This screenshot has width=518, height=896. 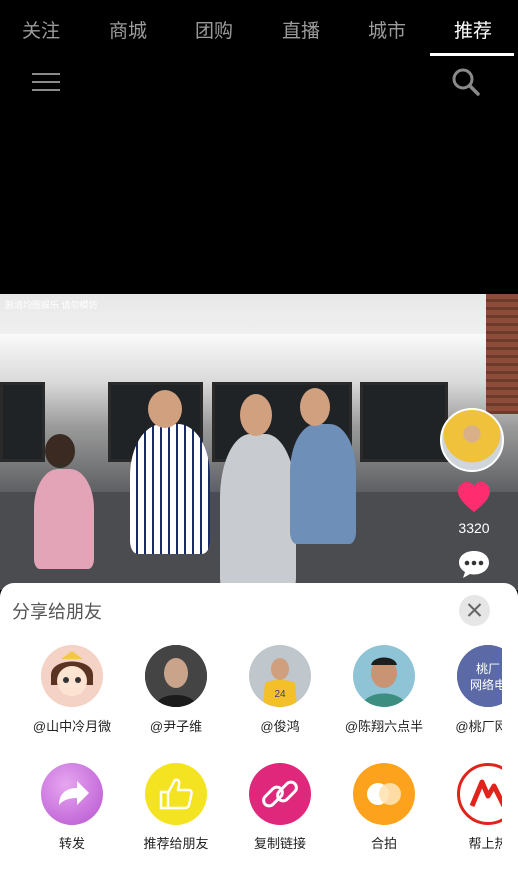 I want to click on friend-item: 桃厂 网络电 @桃厂网络, so click(x=470, y=690).